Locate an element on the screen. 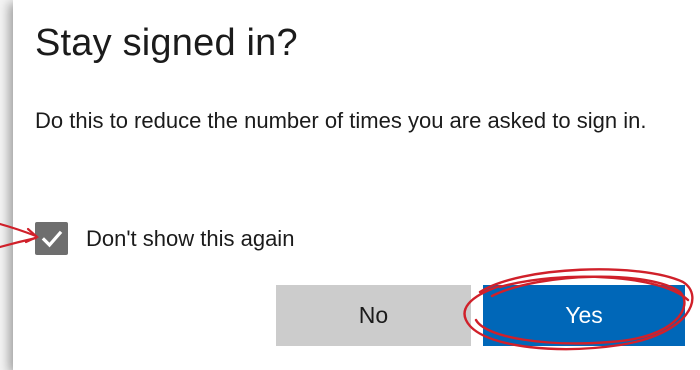 The width and height of the screenshot is (700, 370). dialog-title: Stay signed in? is located at coordinates (166, 43).